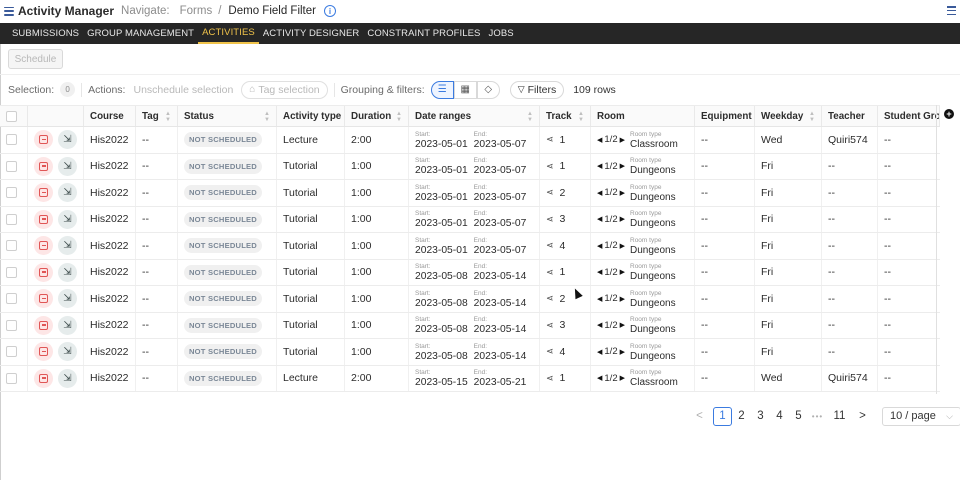  What do you see at coordinates (488, 89) in the screenshot?
I see `tag-icon: ◇` at bounding box center [488, 89].